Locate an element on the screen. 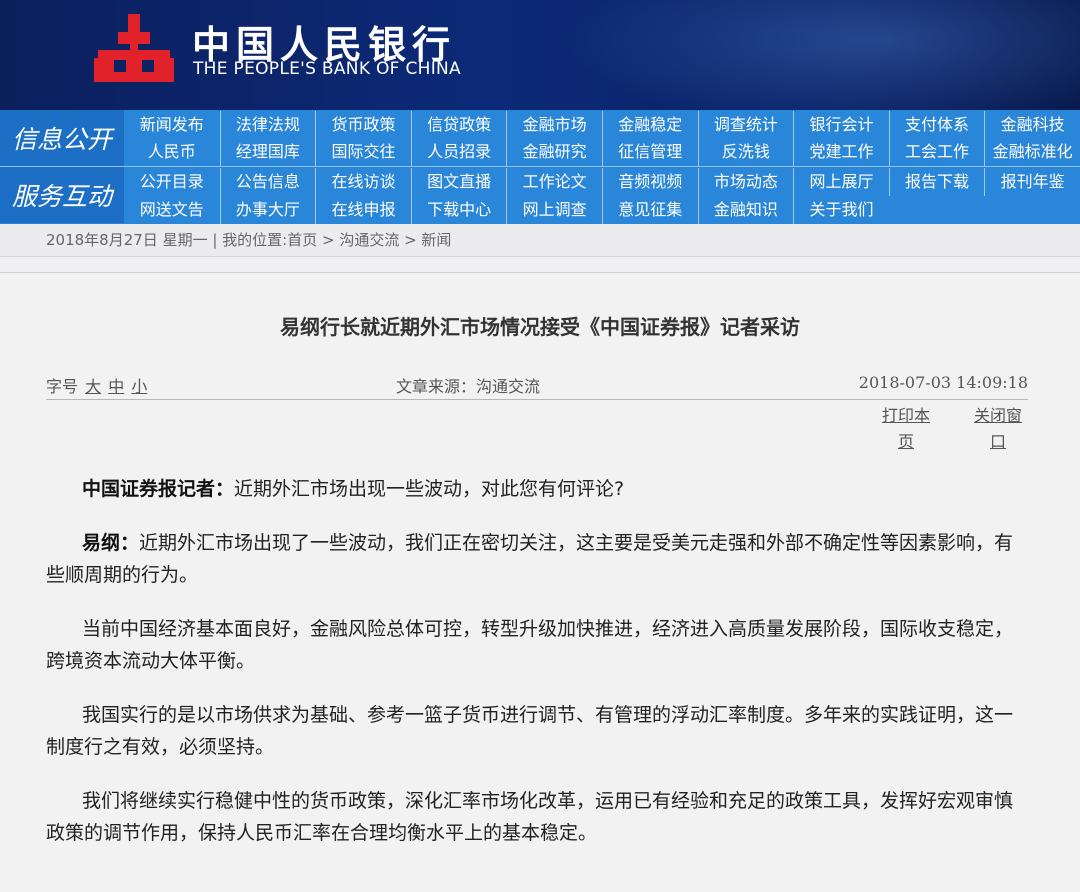 Image resolution: width=1080 pixels, height=892 pixels. nav-row-3: 公开目录 公告信息 在线访谈 图文直播 工作论文 音频视频 市场动态 网上展厅 报告下载 报刊年鉴 is located at coordinates (602, 182).